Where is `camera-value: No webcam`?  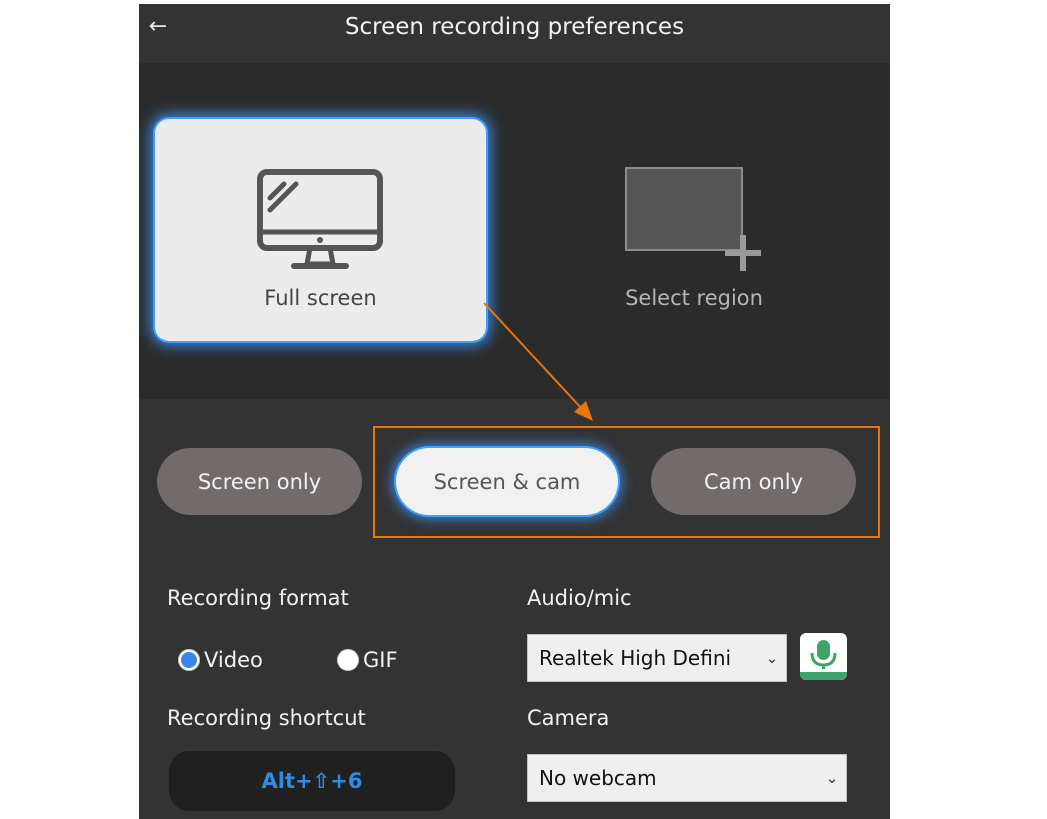
camera-value: No webcam is located at coordinates (598, 778).